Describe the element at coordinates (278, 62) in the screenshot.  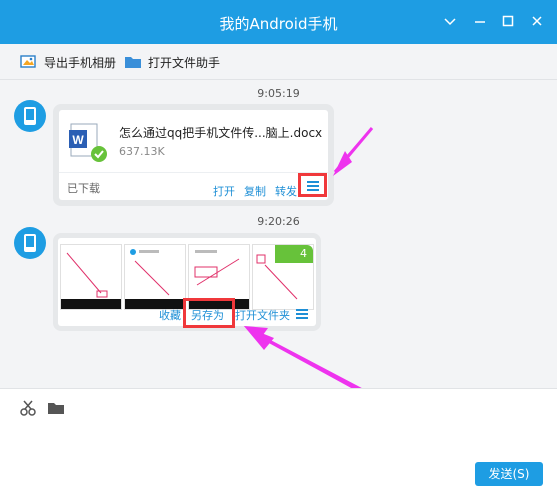
I see `toolbar: 导出手机相册 打开文件助手` at that location.